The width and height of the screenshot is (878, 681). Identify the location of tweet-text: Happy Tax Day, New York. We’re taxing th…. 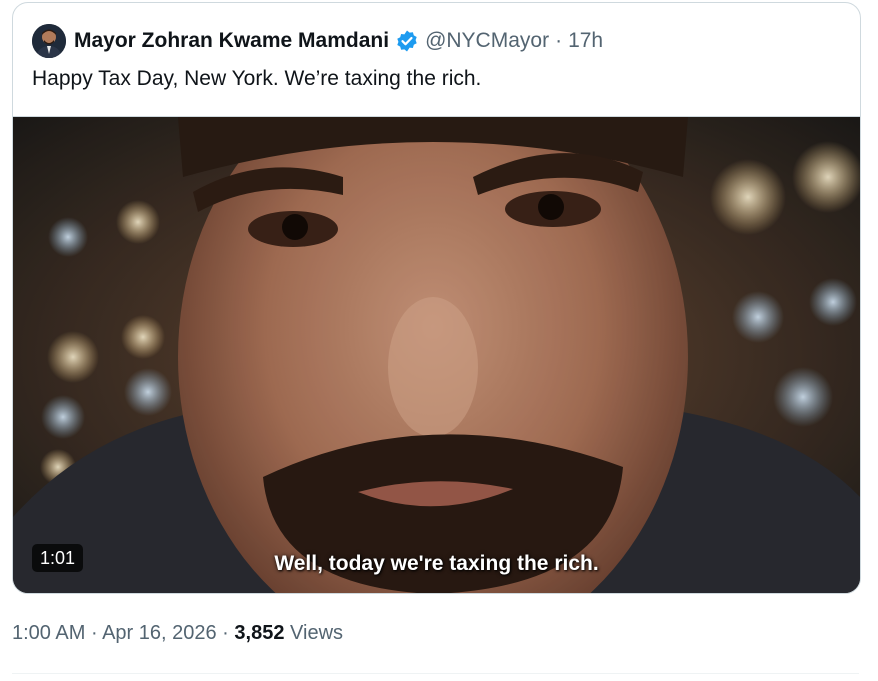
(257, 78).